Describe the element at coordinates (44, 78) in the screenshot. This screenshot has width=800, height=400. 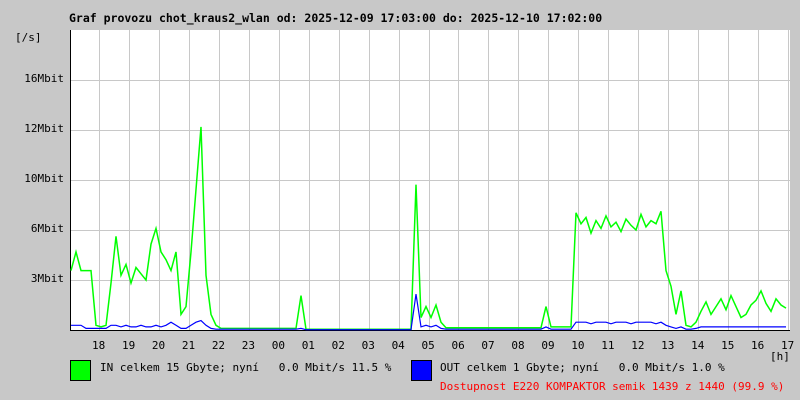
I see `y-tick-label: 16Mbit` at that location.